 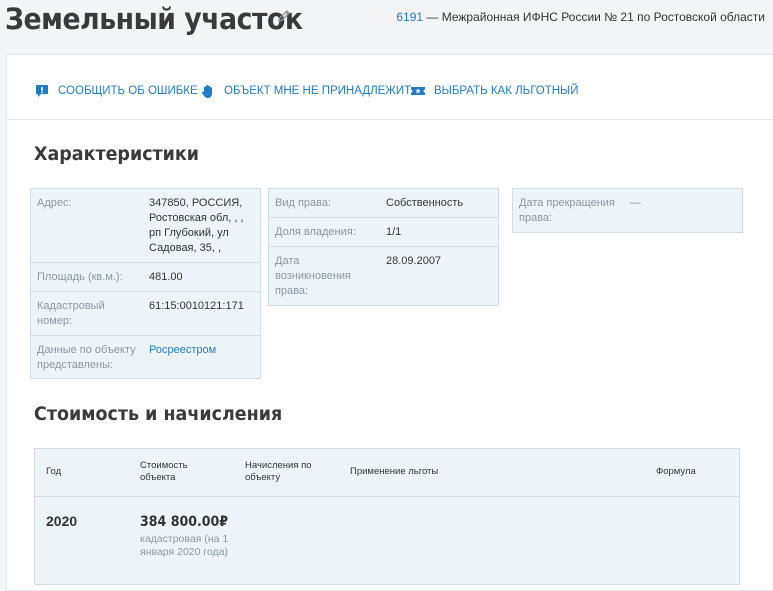 What do you see at coordinates (184, 522) in the screenshot?
I see `cost-row-value: 384 800.00₽` at bounding box center [184, 522].